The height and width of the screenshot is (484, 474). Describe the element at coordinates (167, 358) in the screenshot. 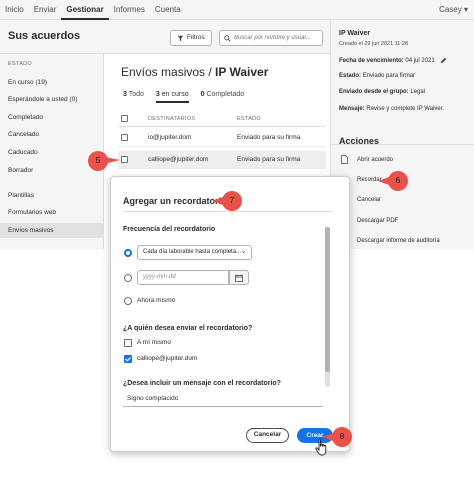

I see `recipient-label: calliope@jupiter.dom` at that location.